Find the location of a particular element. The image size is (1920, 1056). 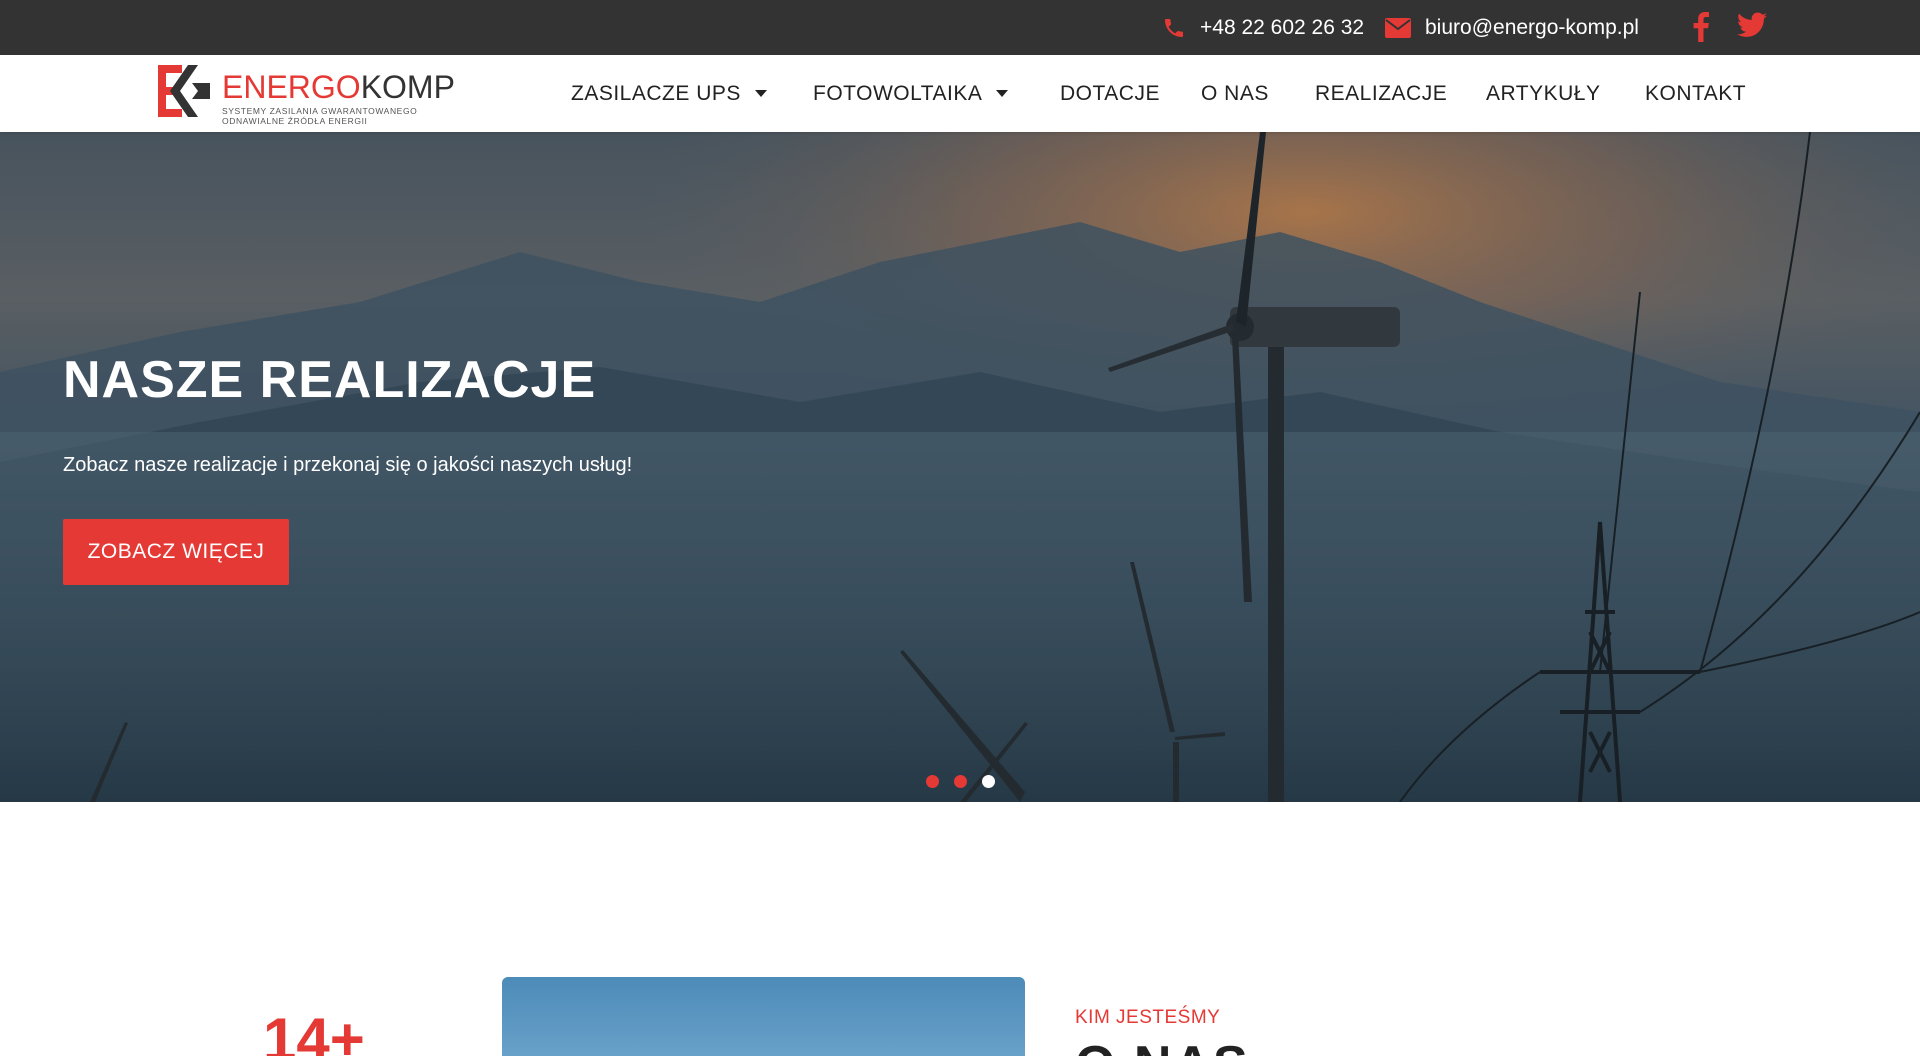

nav-item-kontakt: KONTAKT is located at coordinates (1695, 93).